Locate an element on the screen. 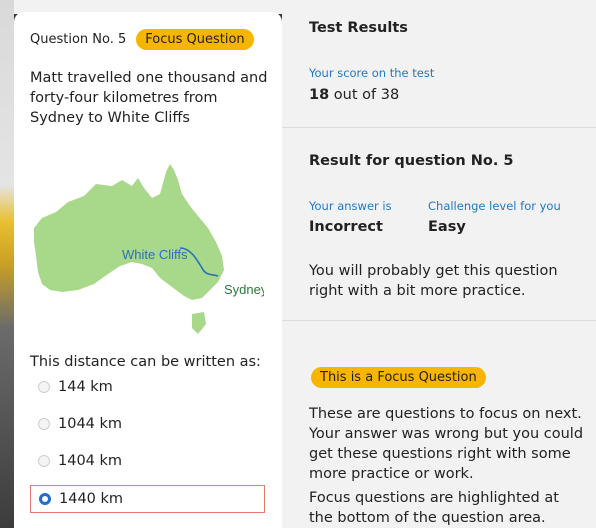  background-photo-strip is located at coordinates (7, 264).